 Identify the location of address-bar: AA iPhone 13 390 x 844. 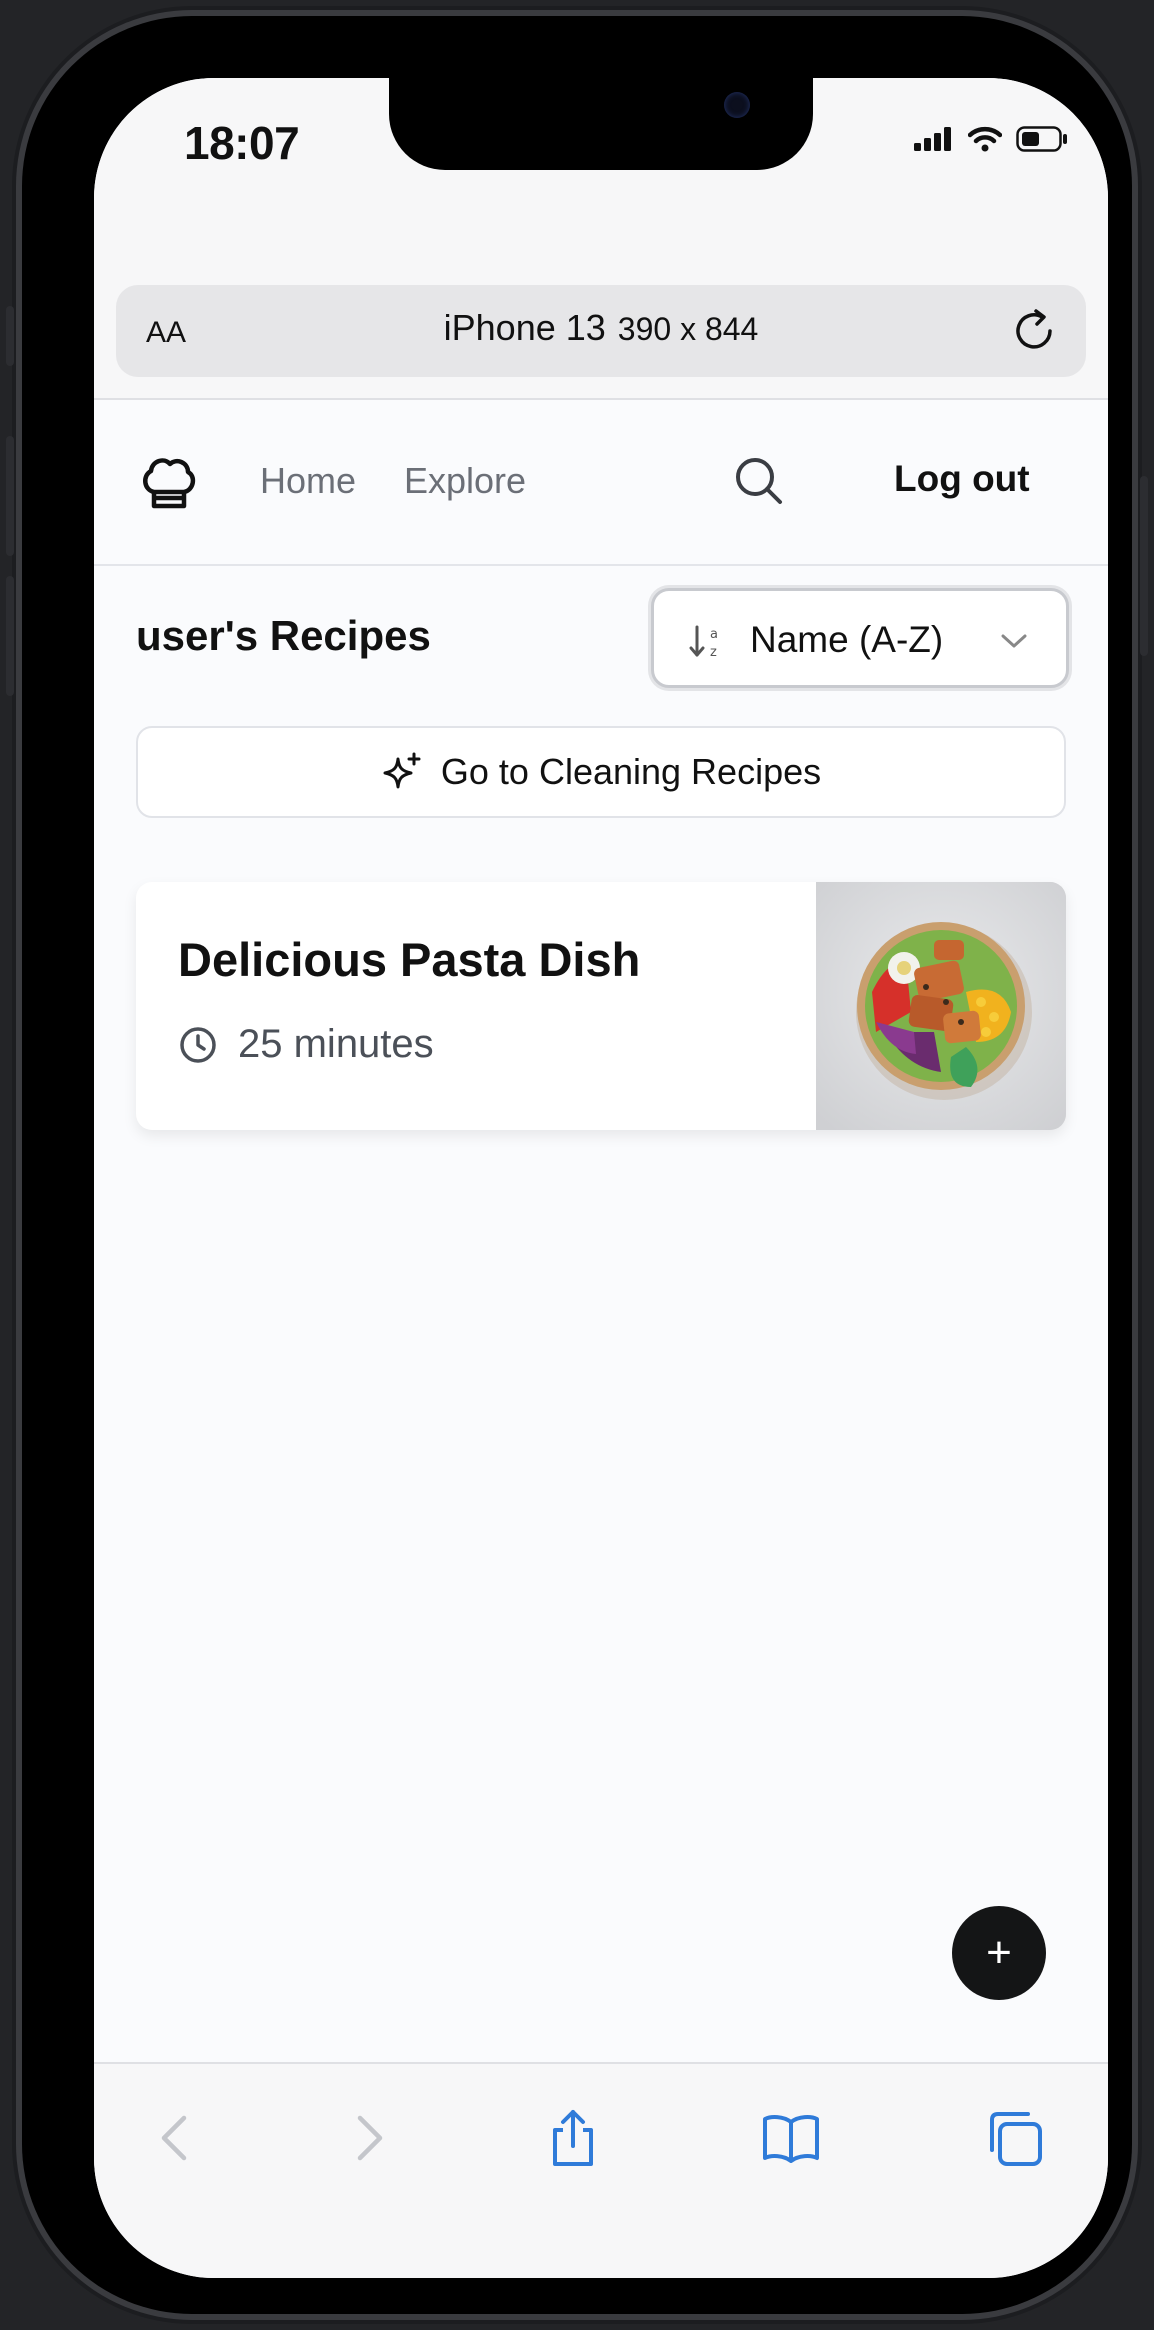
(601, 331).